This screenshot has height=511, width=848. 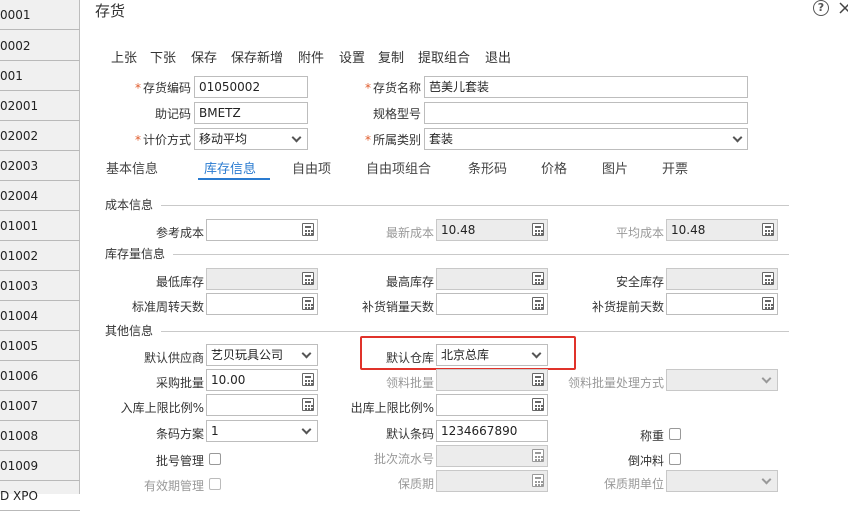 I want to click on expiry-mgmt-label: 有效期管理, so click(x=173, y=486).